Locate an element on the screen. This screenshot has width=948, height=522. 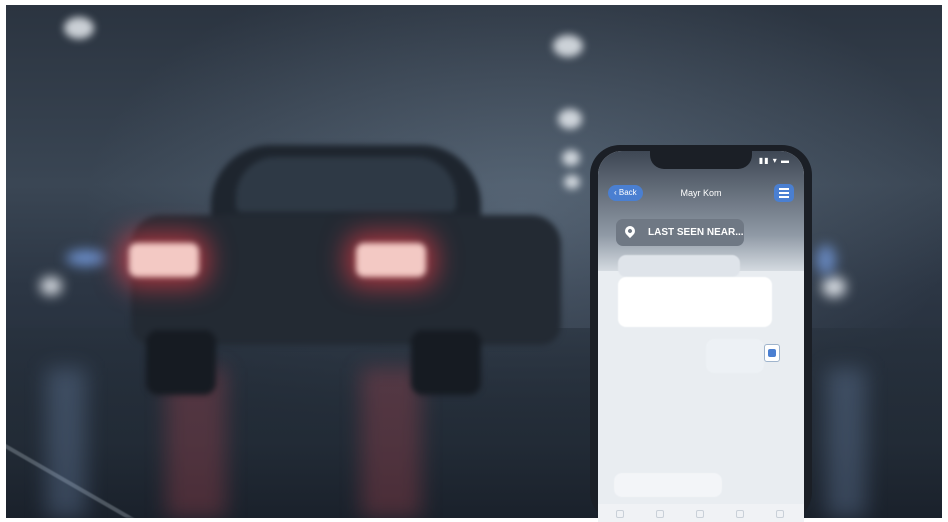
tab-bar is located at coordinates (701, 513).